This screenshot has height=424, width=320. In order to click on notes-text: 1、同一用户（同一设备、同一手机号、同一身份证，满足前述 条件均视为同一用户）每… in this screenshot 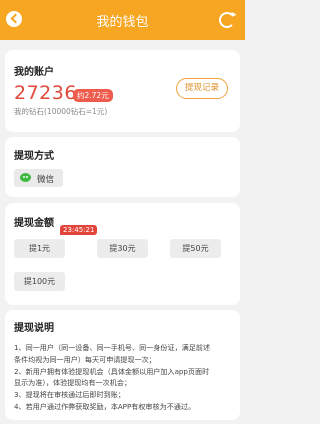, I will do `click(121, 377)`.